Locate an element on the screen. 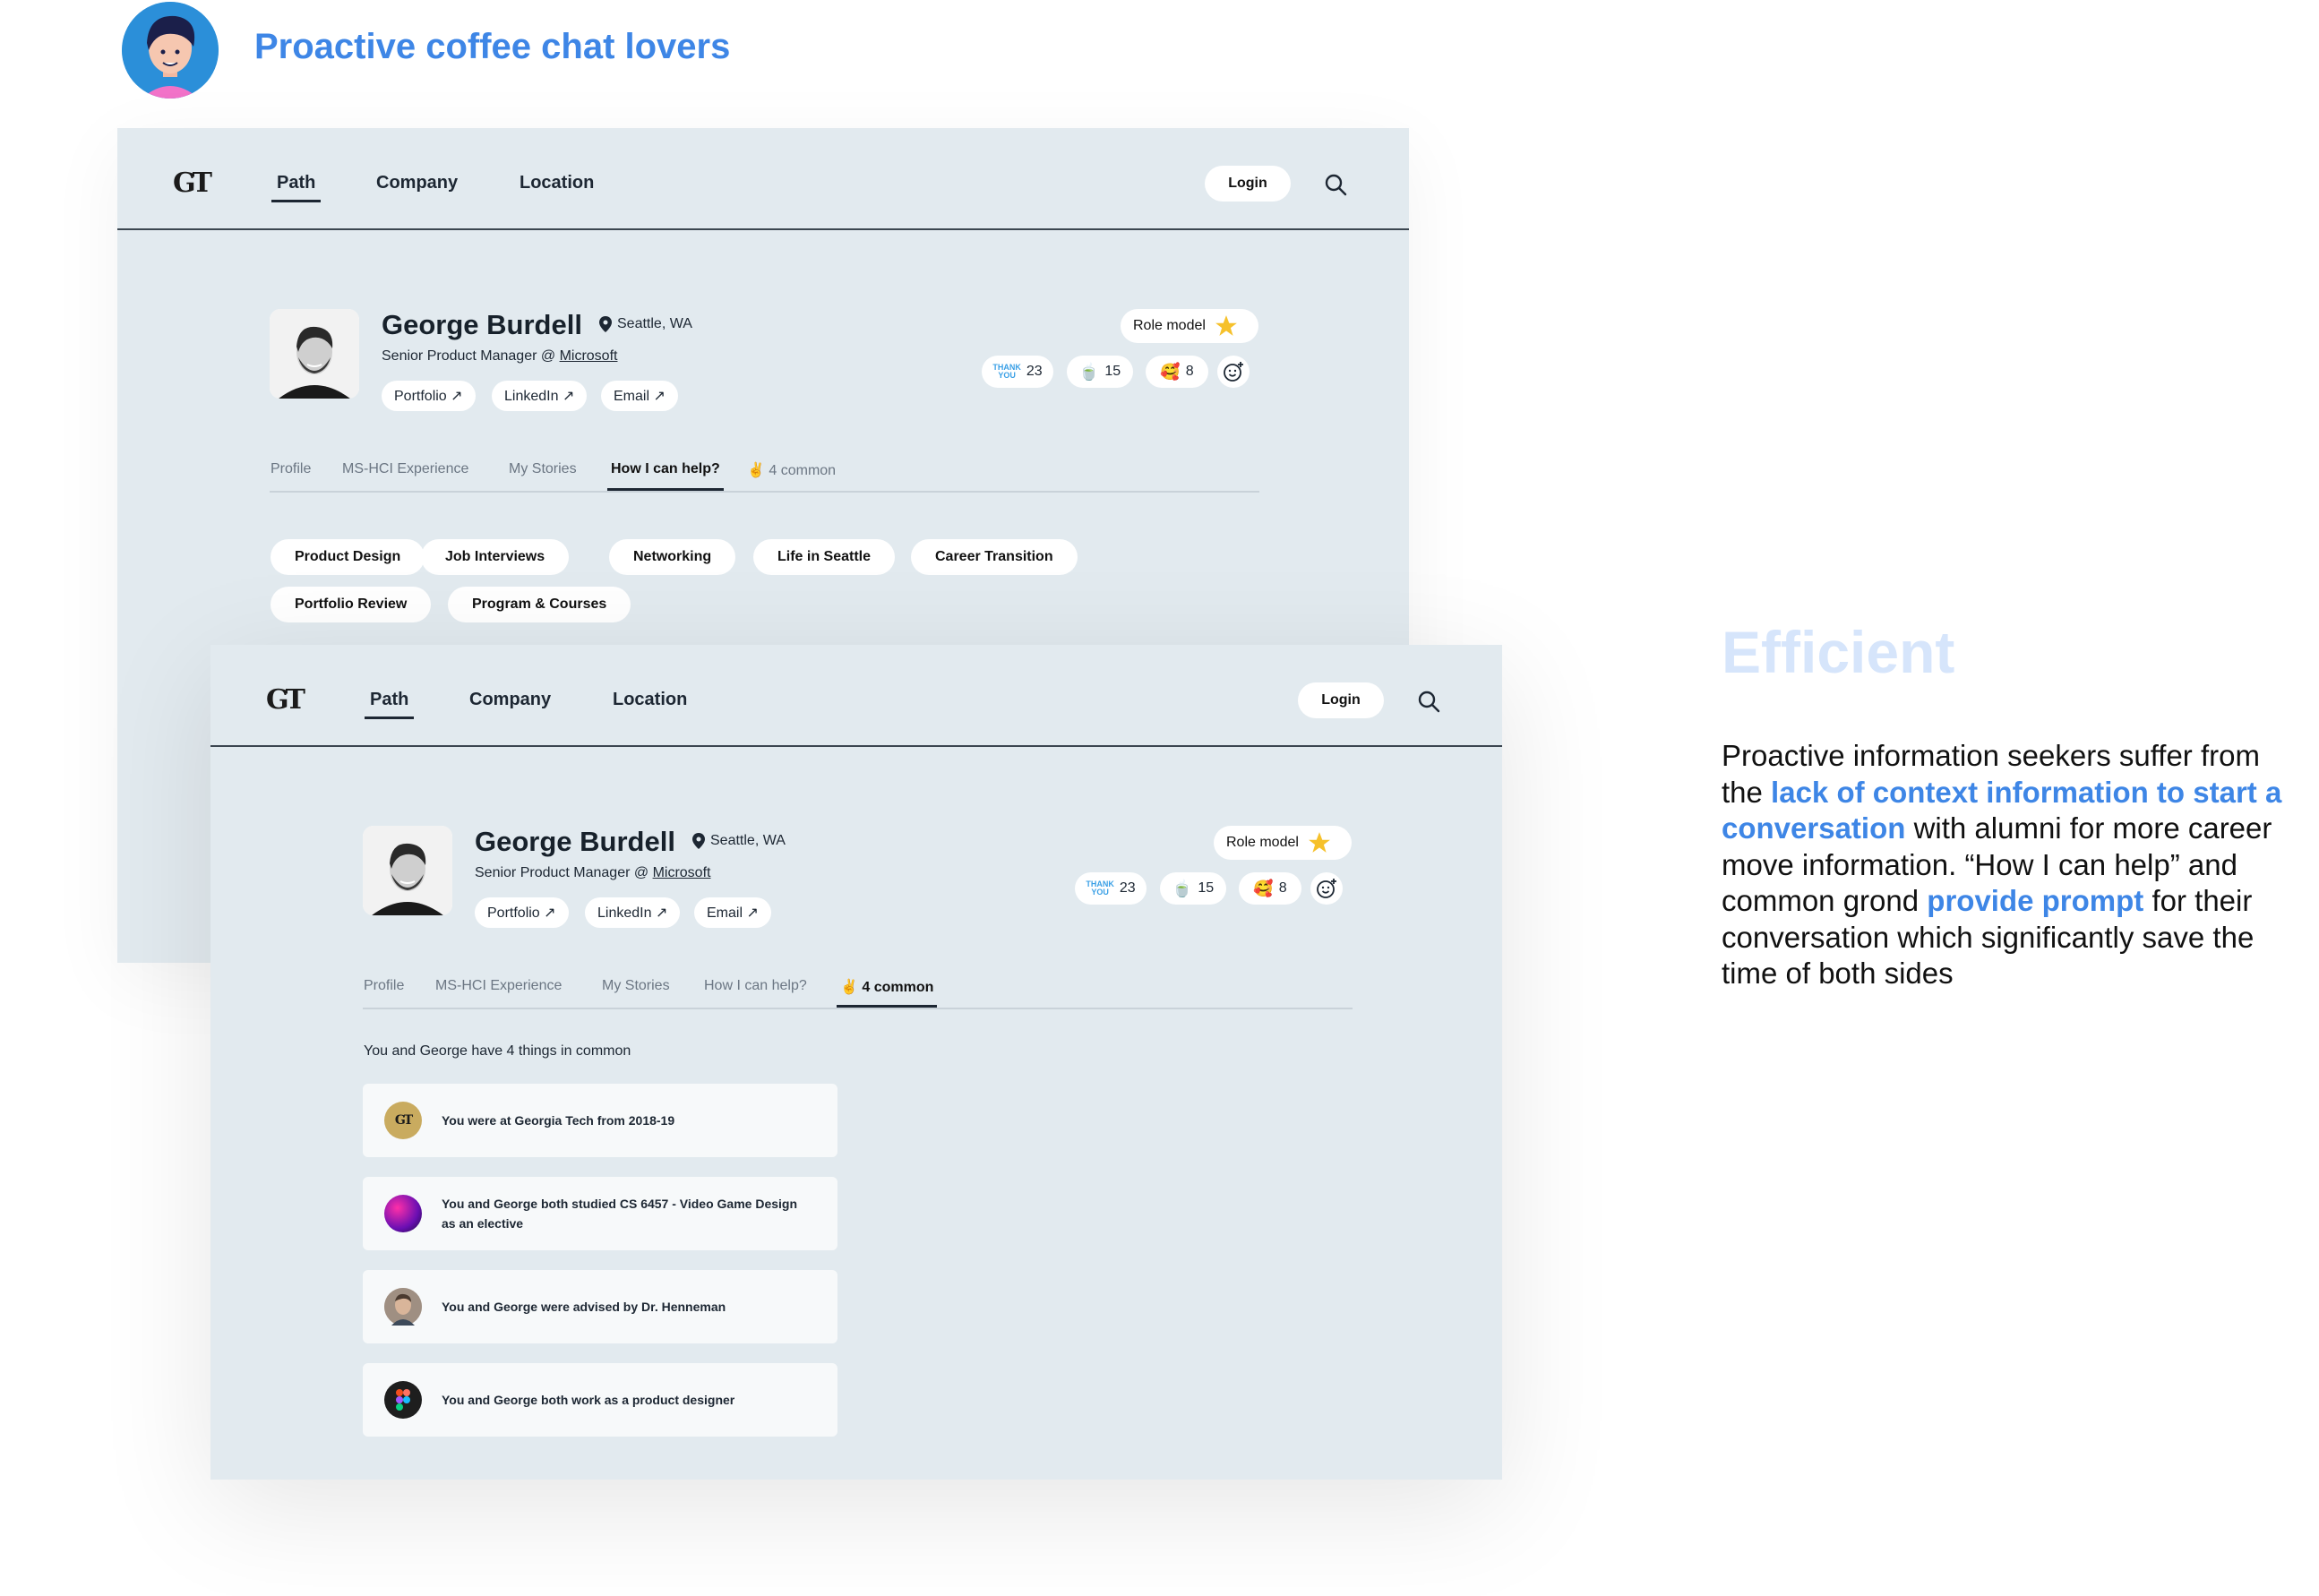 The height and width of the screenshot is (1596, 2319). common-intro: You and George have 4 things in common is located at coordinates (497, 1051).